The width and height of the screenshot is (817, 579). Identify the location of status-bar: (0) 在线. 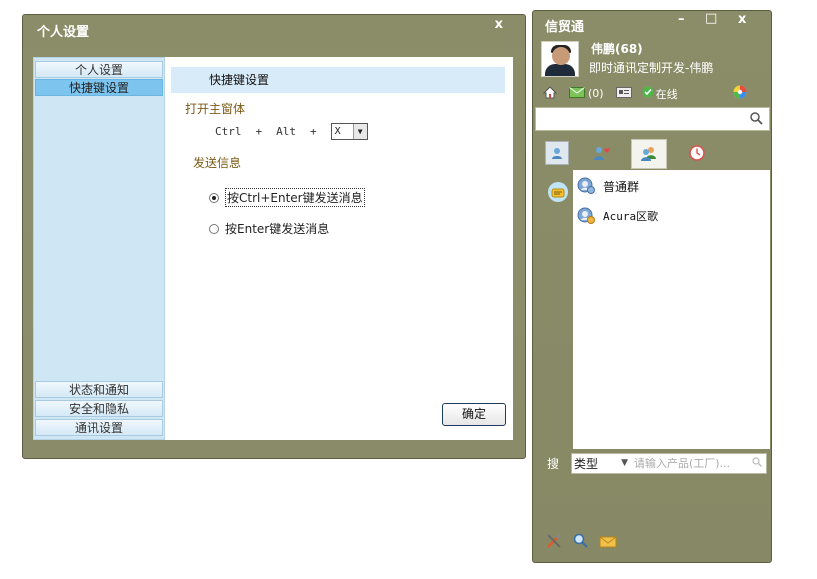
(644, 93).